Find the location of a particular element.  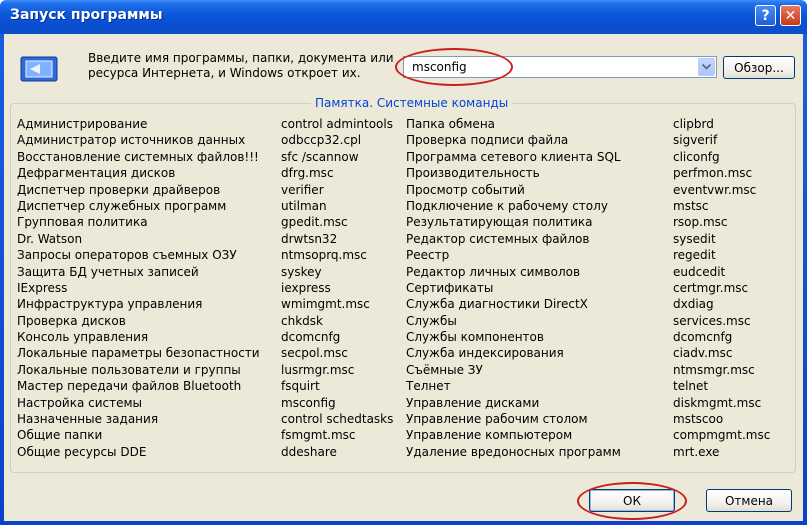

command-name: Сертификаты is located at coordinates (450, 287).